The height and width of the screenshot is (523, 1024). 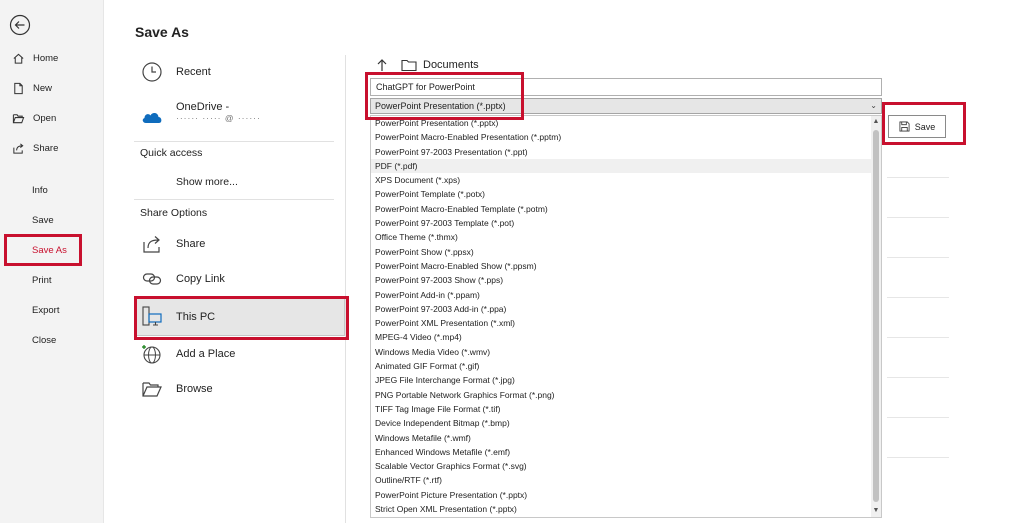 What do you see at coordinates (626, 423) in the screenshot?
I see `file-type-option: Device Independent Bitmap (*.bmp)` at bounding box center [626, 423].